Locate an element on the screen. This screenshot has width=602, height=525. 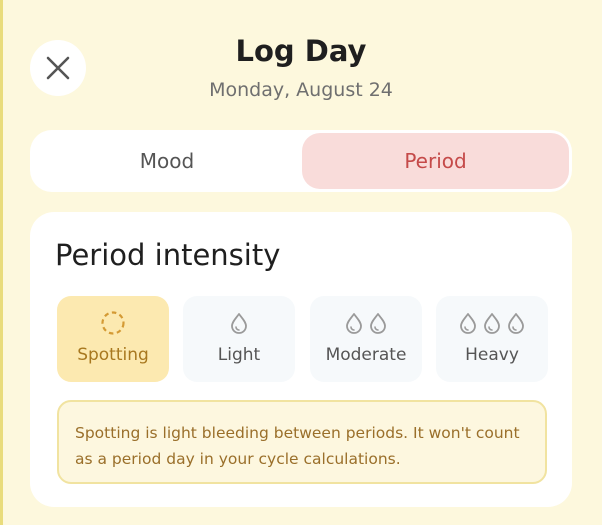
card-title: Period intensity is located at coordinates (168, 255).